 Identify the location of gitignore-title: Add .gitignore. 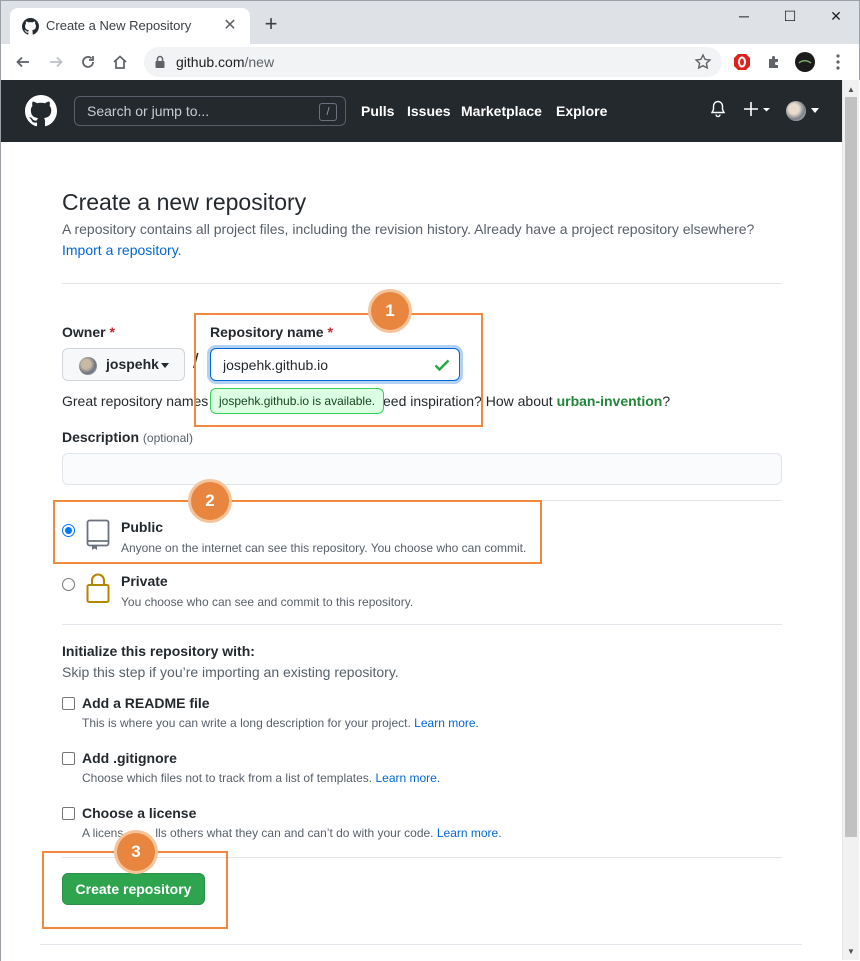
(129, 758).